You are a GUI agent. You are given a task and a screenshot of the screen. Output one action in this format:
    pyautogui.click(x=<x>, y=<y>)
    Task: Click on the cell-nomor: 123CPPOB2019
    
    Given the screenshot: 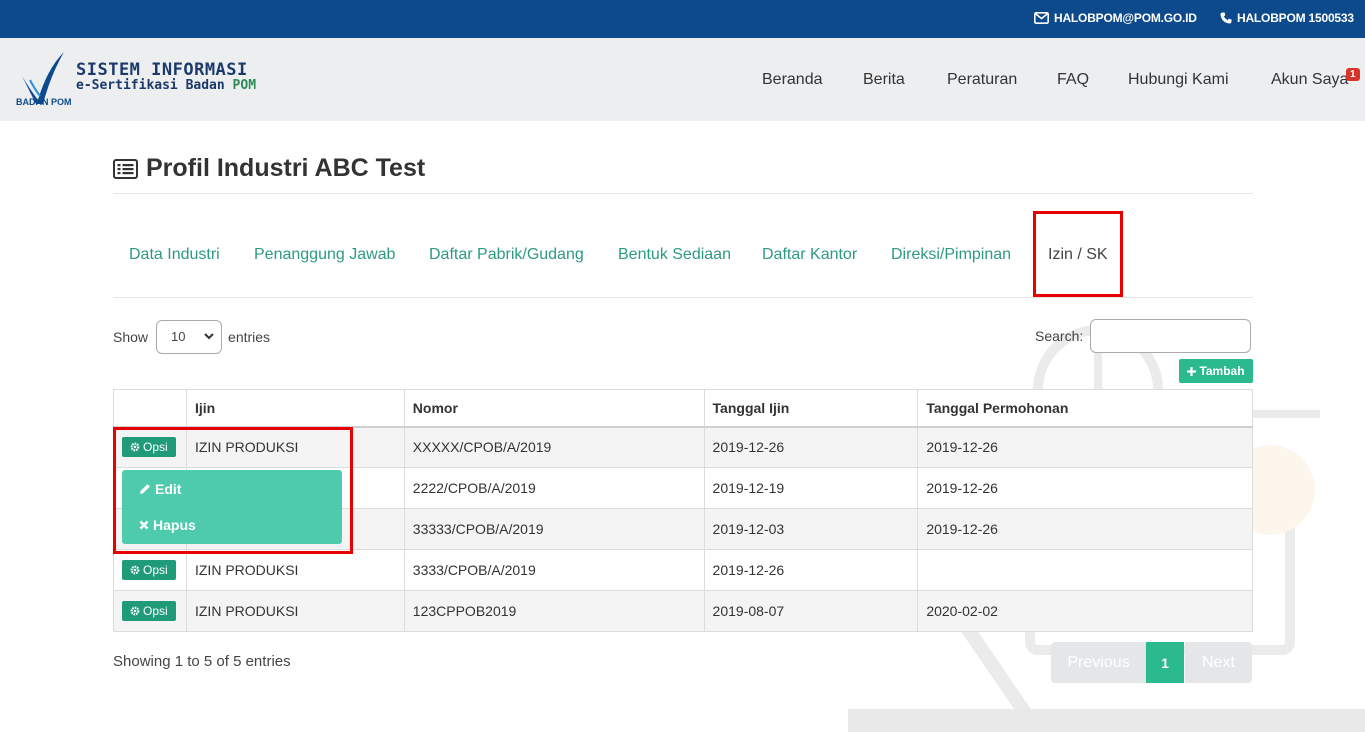 What is the action you would take?
    pyautogui.click(x=554, y=611)
    